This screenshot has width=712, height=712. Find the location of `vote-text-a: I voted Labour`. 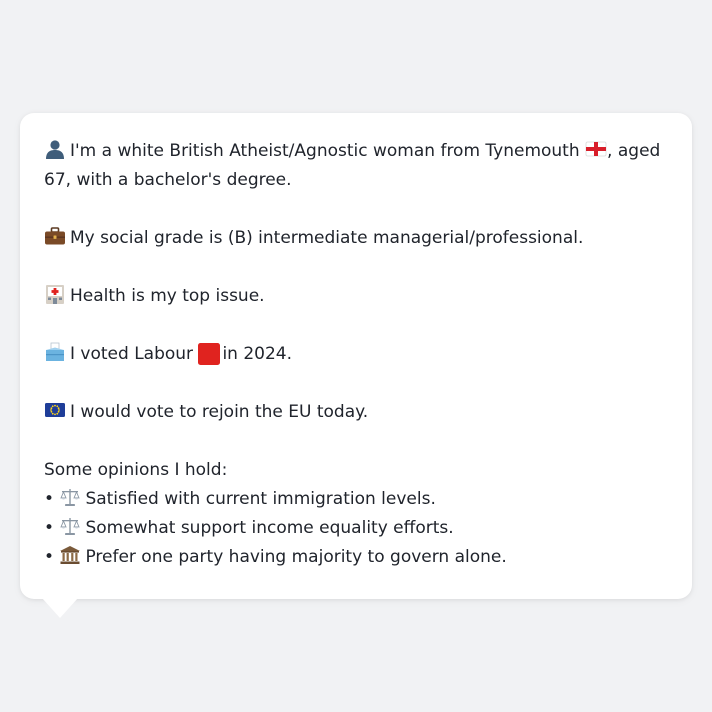

vote-text-a: I voted Labour is located at coordinates (132, 354).